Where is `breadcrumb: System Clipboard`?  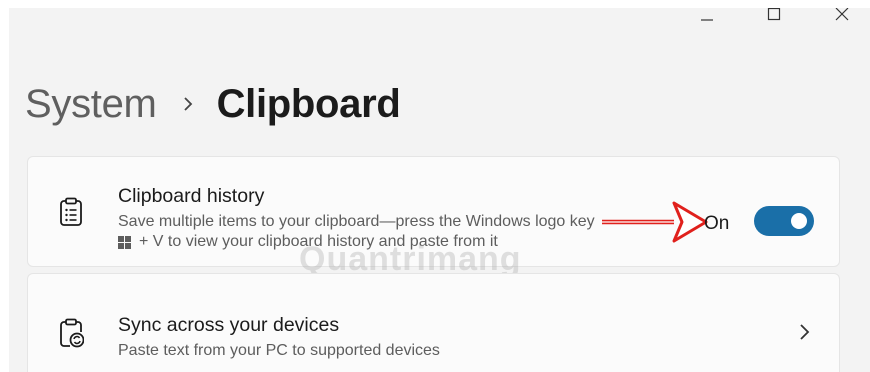
breadcrumb: System Clipboard is located at coordinates (213, 104).